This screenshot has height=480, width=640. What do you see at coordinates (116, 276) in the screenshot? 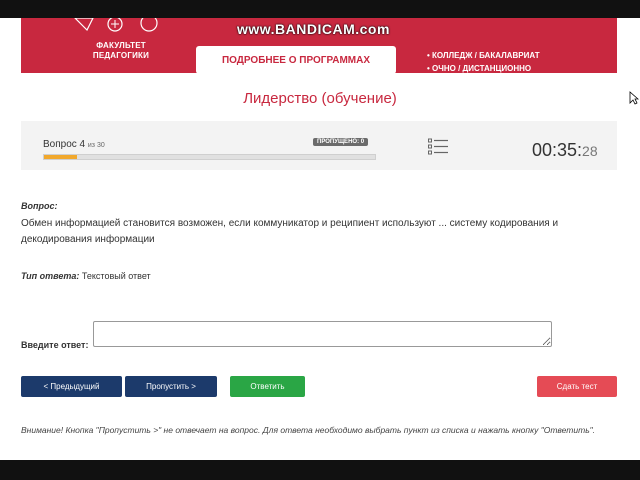
I see `answer-type-value: Текстовый ответ` at bounding box center [116, 276].